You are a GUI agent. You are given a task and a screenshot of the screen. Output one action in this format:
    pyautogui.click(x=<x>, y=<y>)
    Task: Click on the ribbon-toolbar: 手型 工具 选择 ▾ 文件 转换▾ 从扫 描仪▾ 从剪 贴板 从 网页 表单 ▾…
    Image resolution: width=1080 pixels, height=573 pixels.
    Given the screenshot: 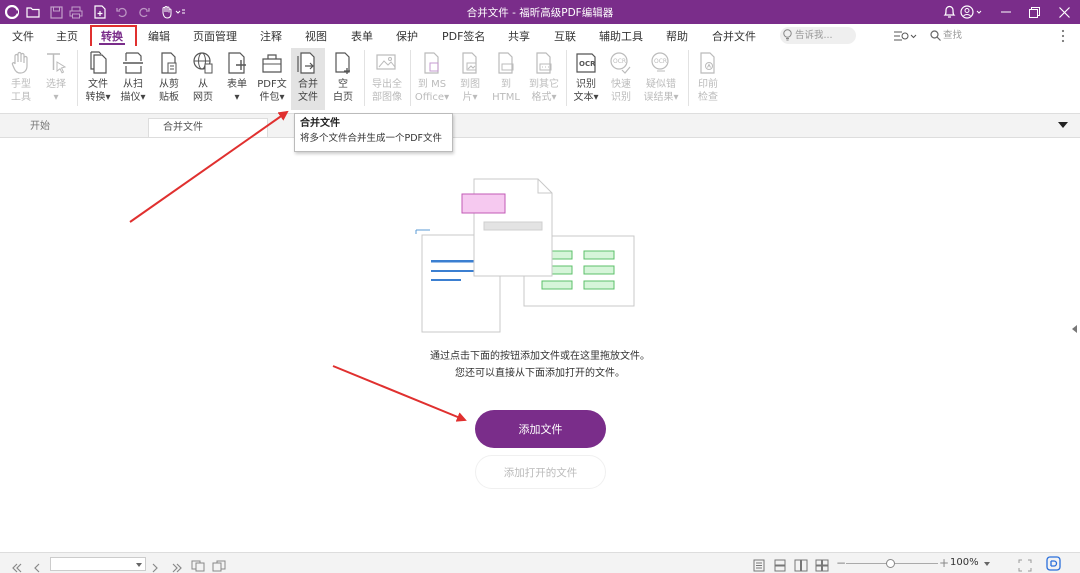 What is the action you would take?
    pyautogui.click(x=540, y=80)
    